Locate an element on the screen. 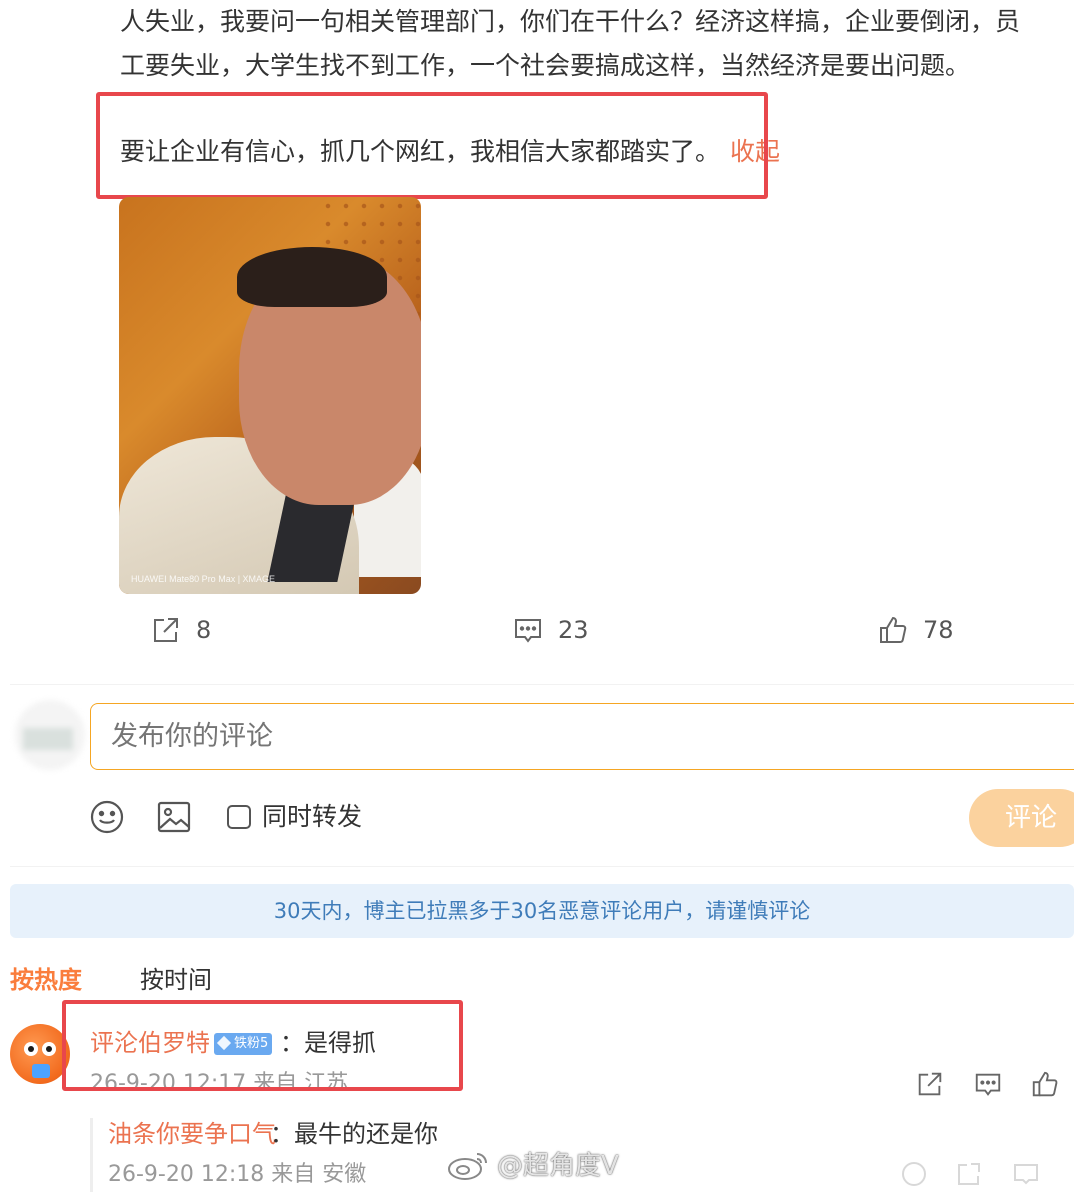 This screenshot has height=1192, width=1074. submit-comment-button: 评论 is located at coordinates (1021, 818).